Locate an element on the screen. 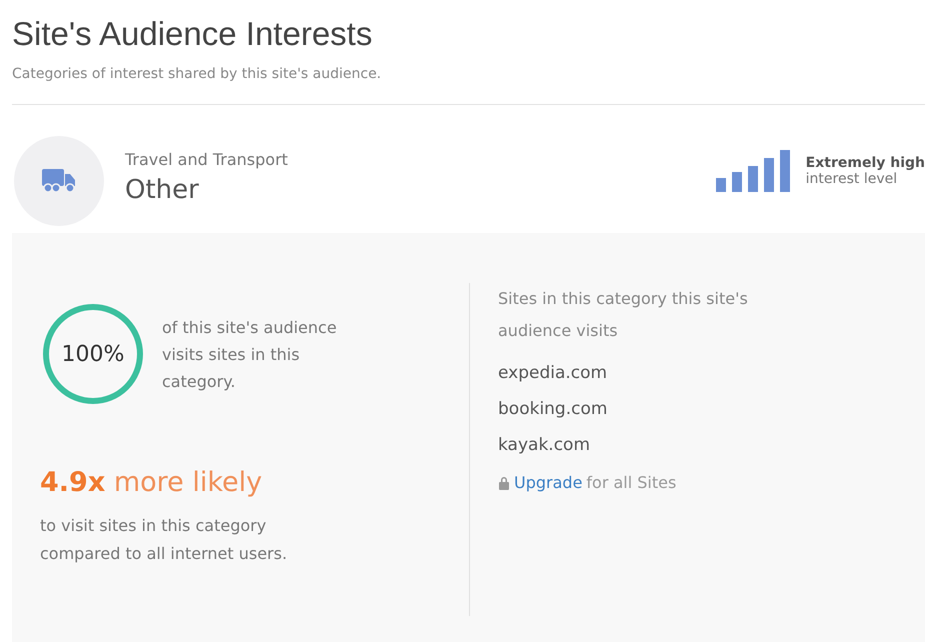  site-name: booking.com is located at coordinates (553, 409).